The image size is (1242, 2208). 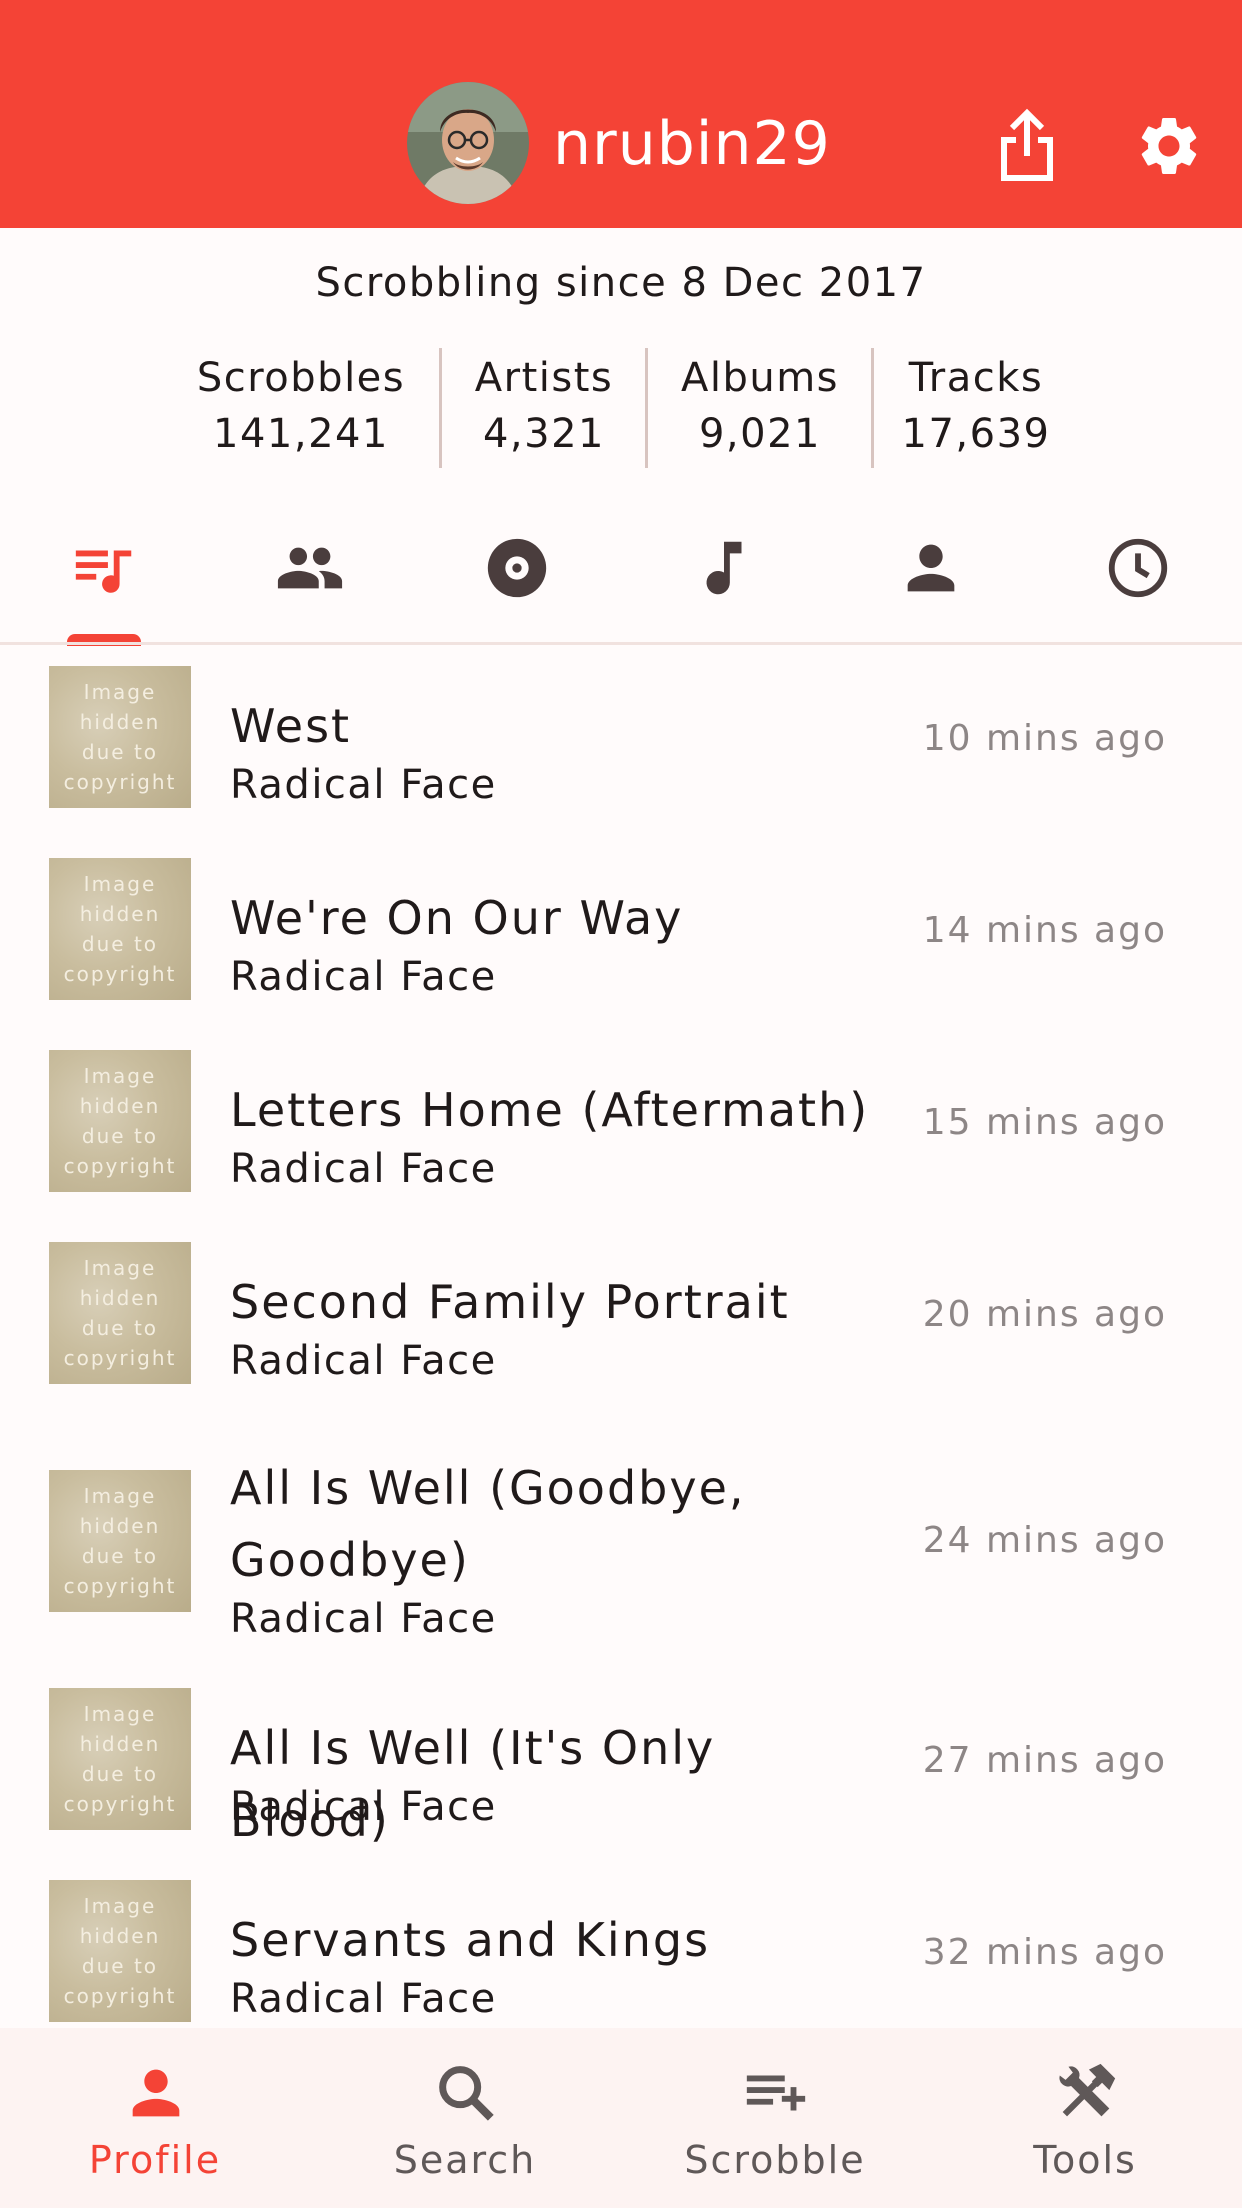 What do you see at coordinates (976, 434) in the screenshot?
I see `stat-value: 17,639` at bounding box center [976, 434].